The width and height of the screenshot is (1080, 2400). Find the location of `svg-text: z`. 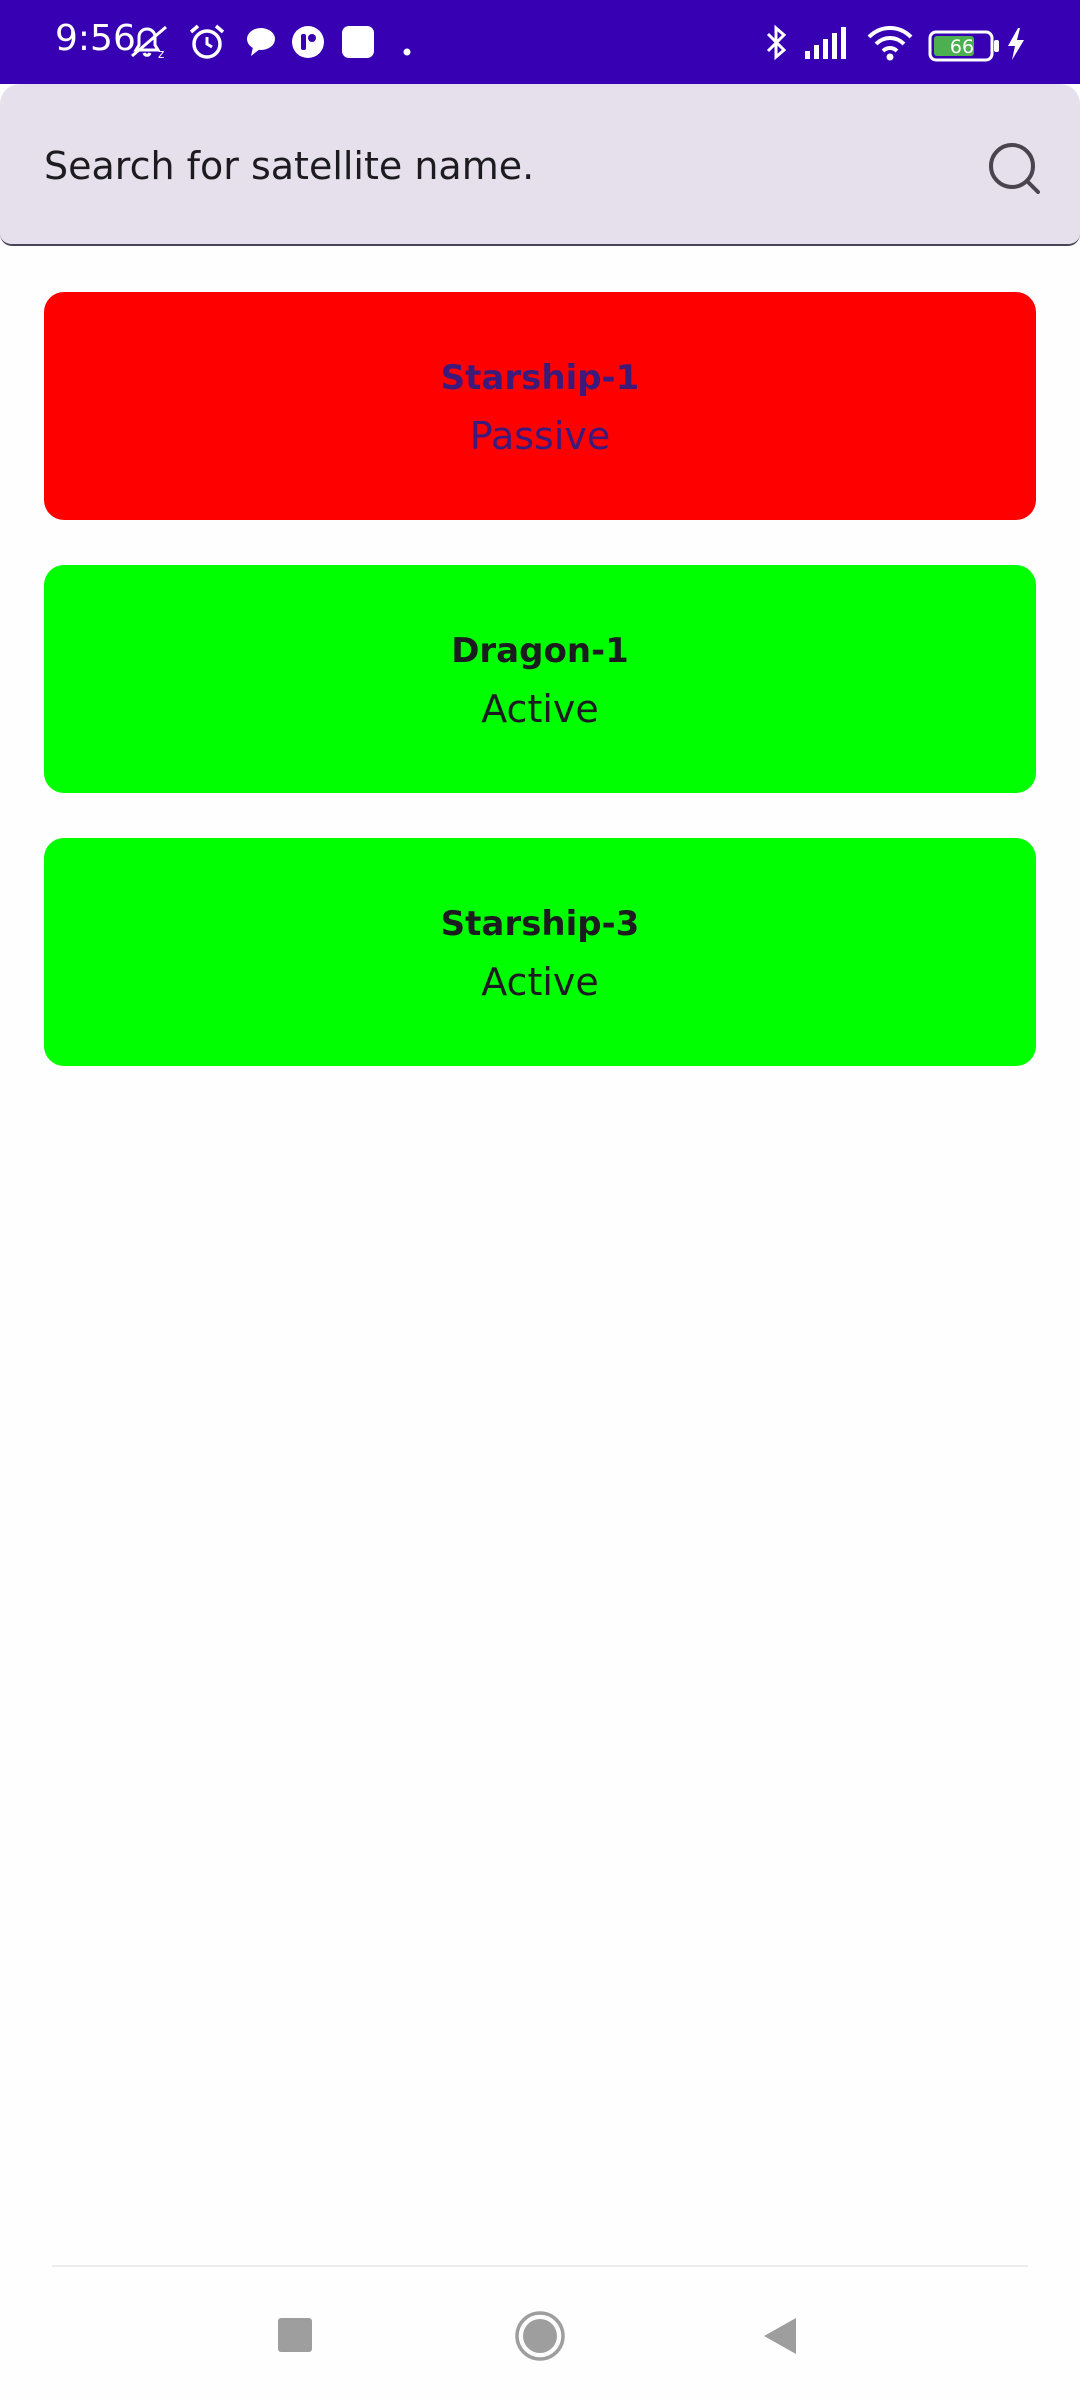

svg-text: z is located at coordinates (161, 53).